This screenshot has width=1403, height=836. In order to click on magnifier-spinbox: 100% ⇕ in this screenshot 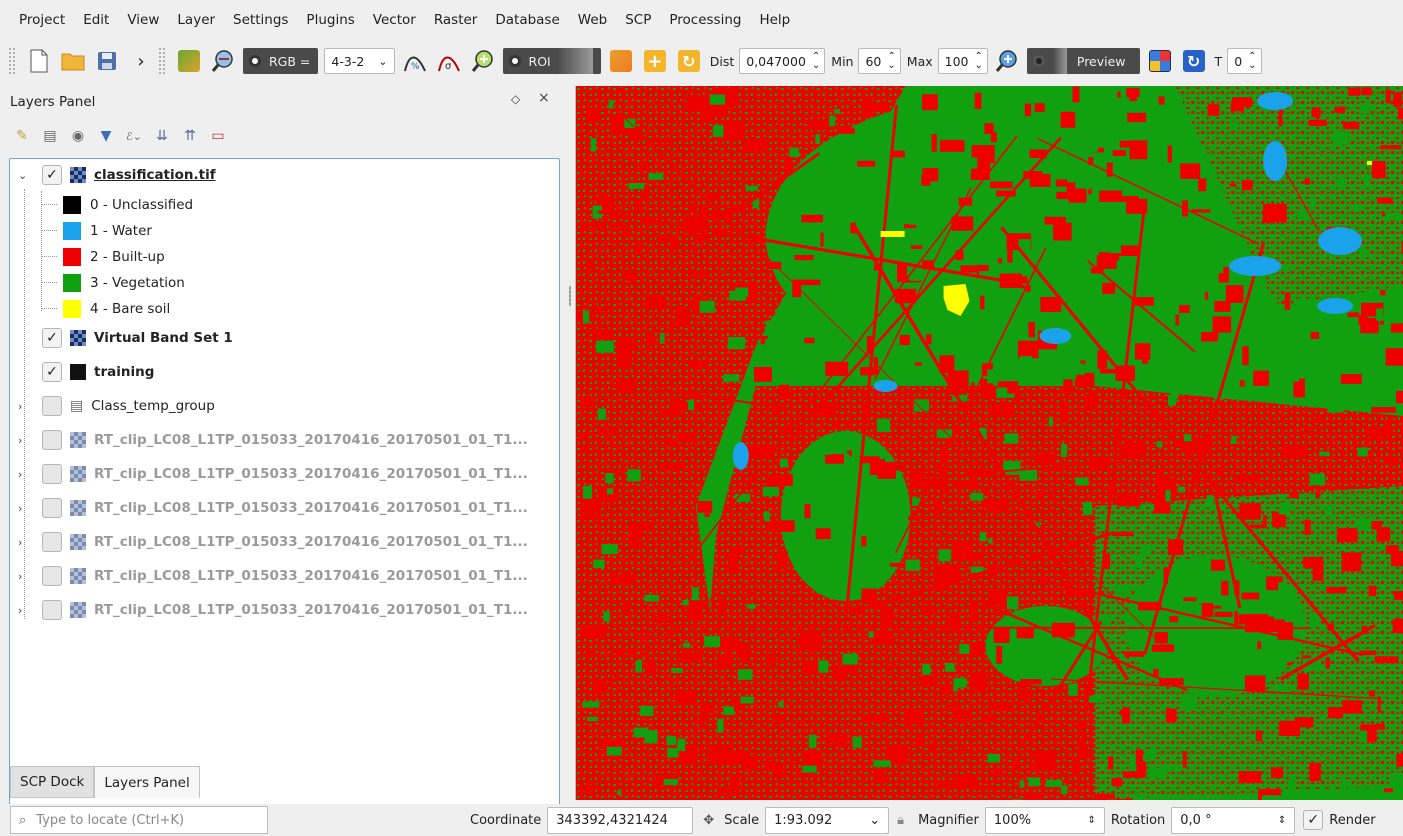, I will do `click(1044, 820)`.